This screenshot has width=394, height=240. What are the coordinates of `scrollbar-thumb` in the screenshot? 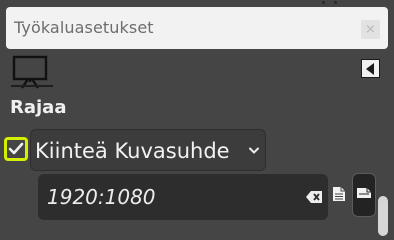 It's located at (383, 216).